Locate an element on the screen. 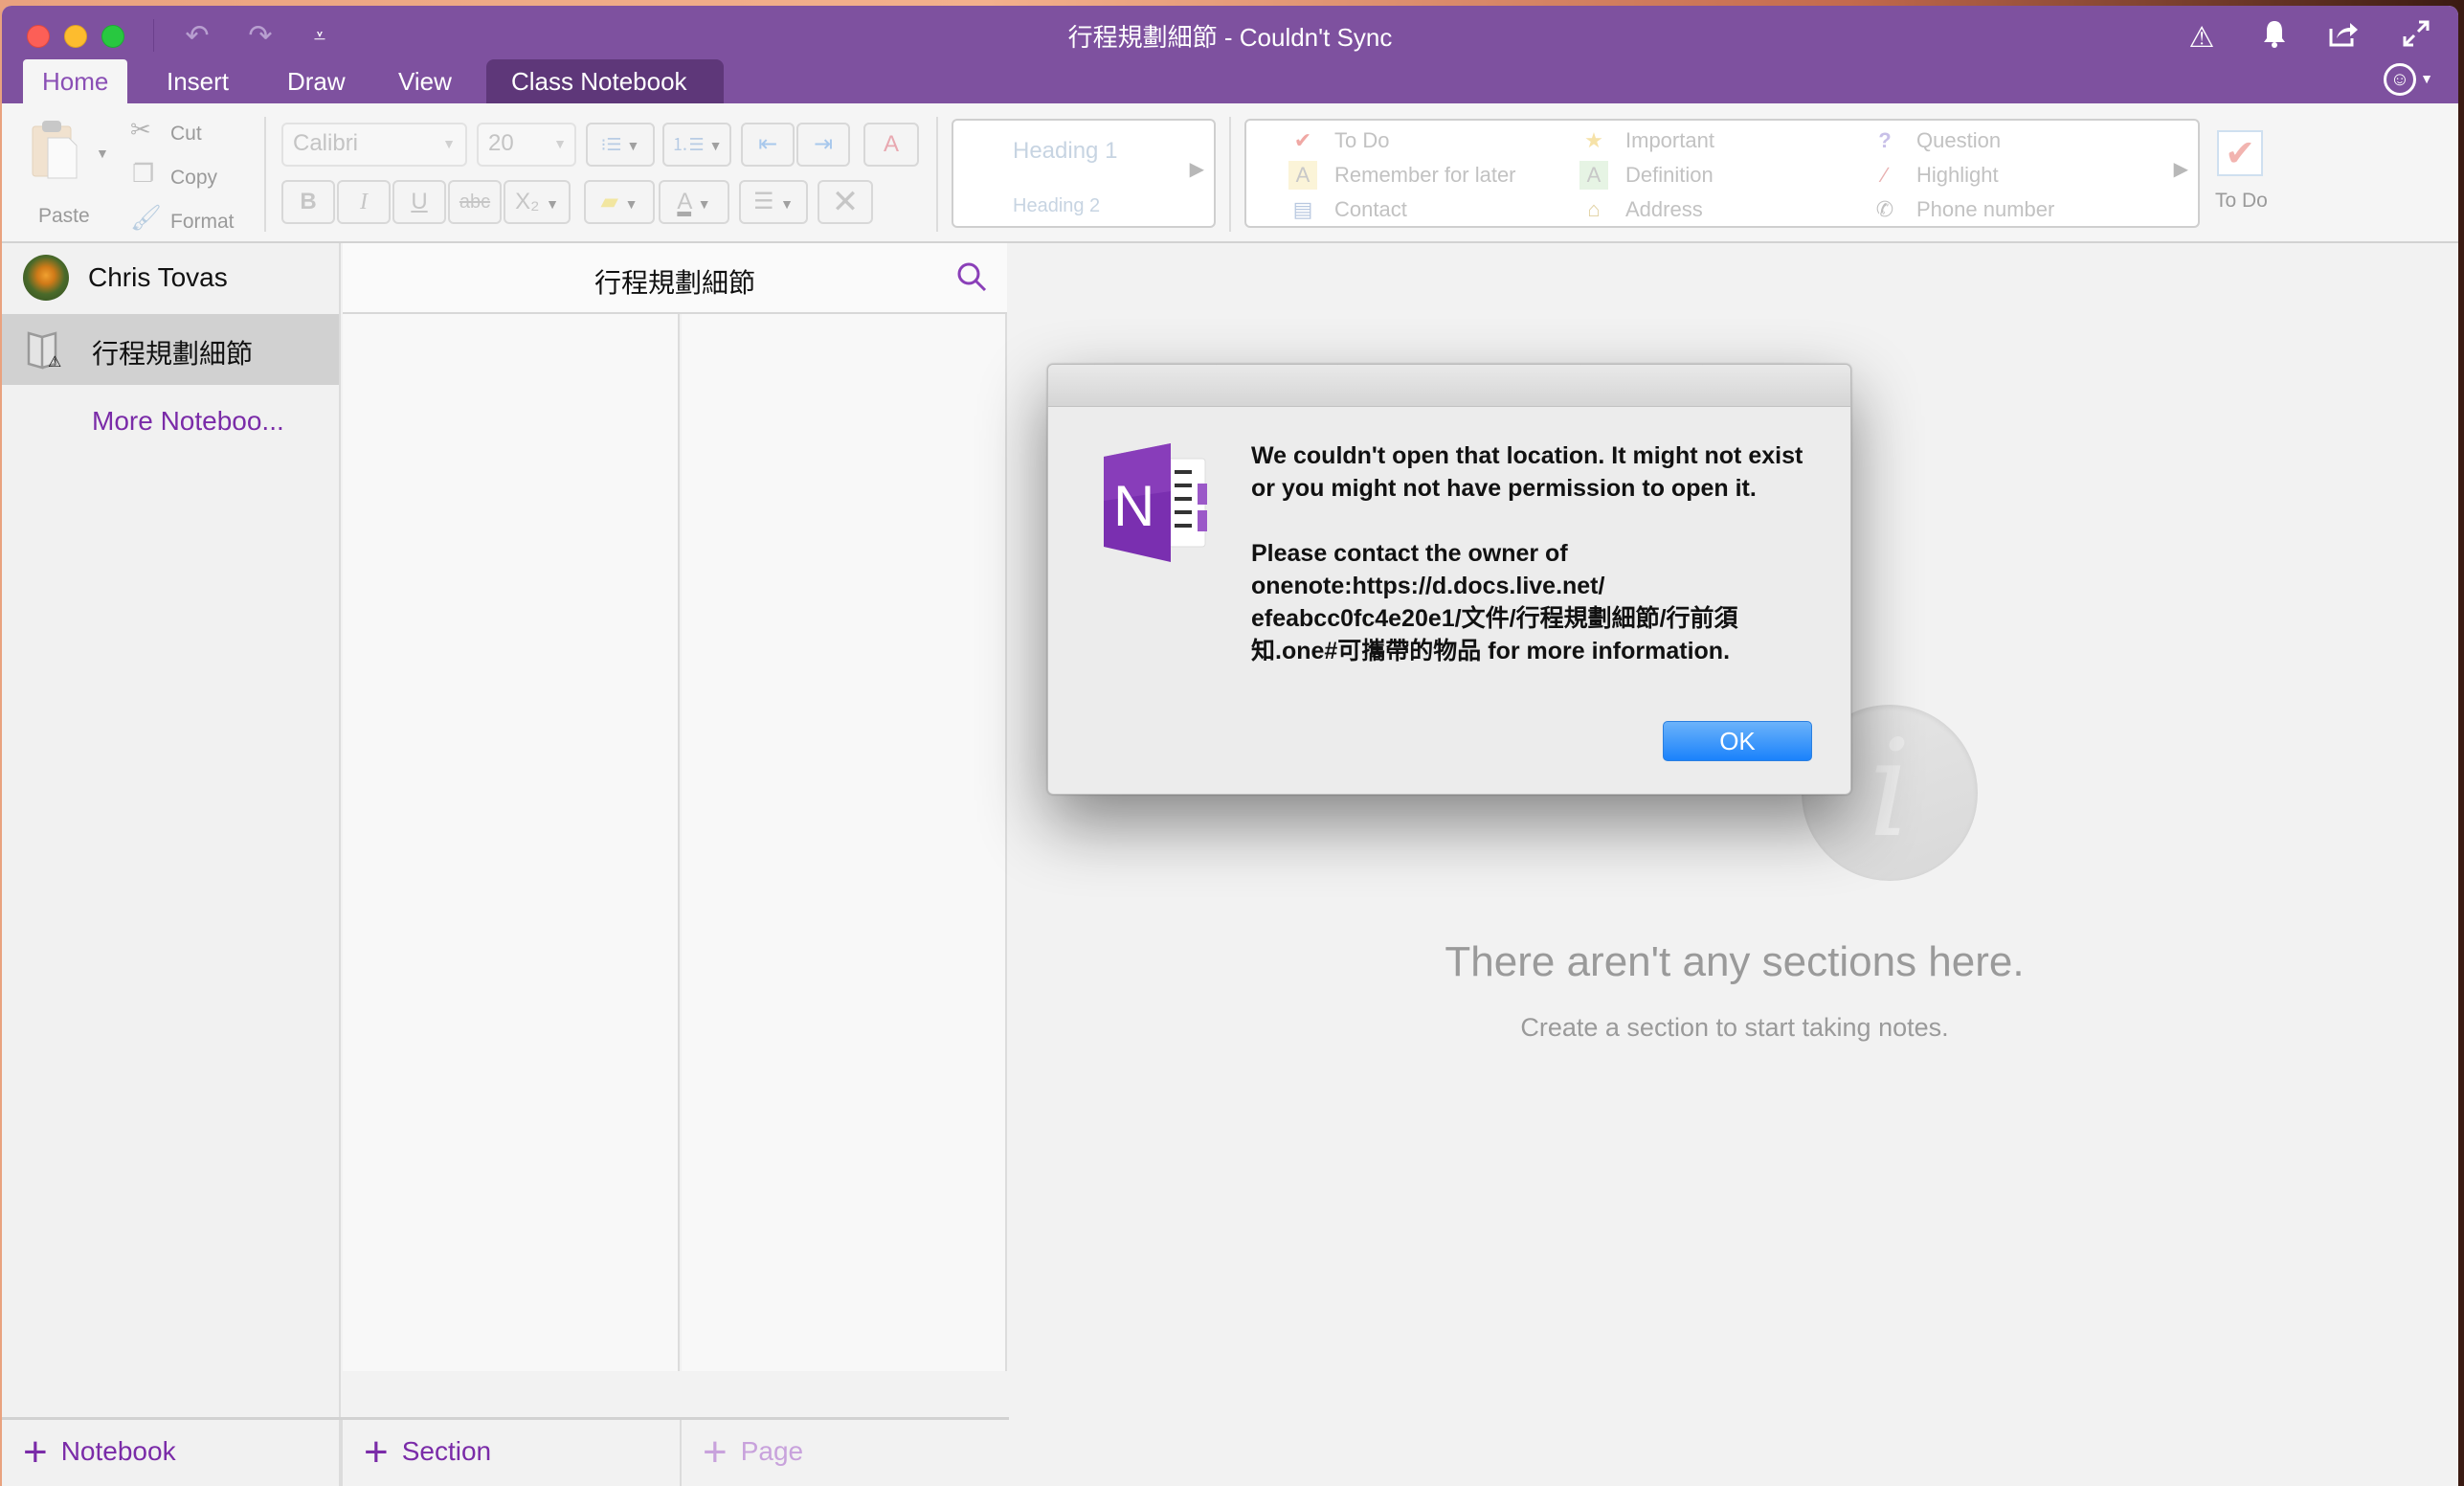 This screenshot has width=2464, height=1486. tag-contact: ▤ Contact is located at coordinates (1347, 209).